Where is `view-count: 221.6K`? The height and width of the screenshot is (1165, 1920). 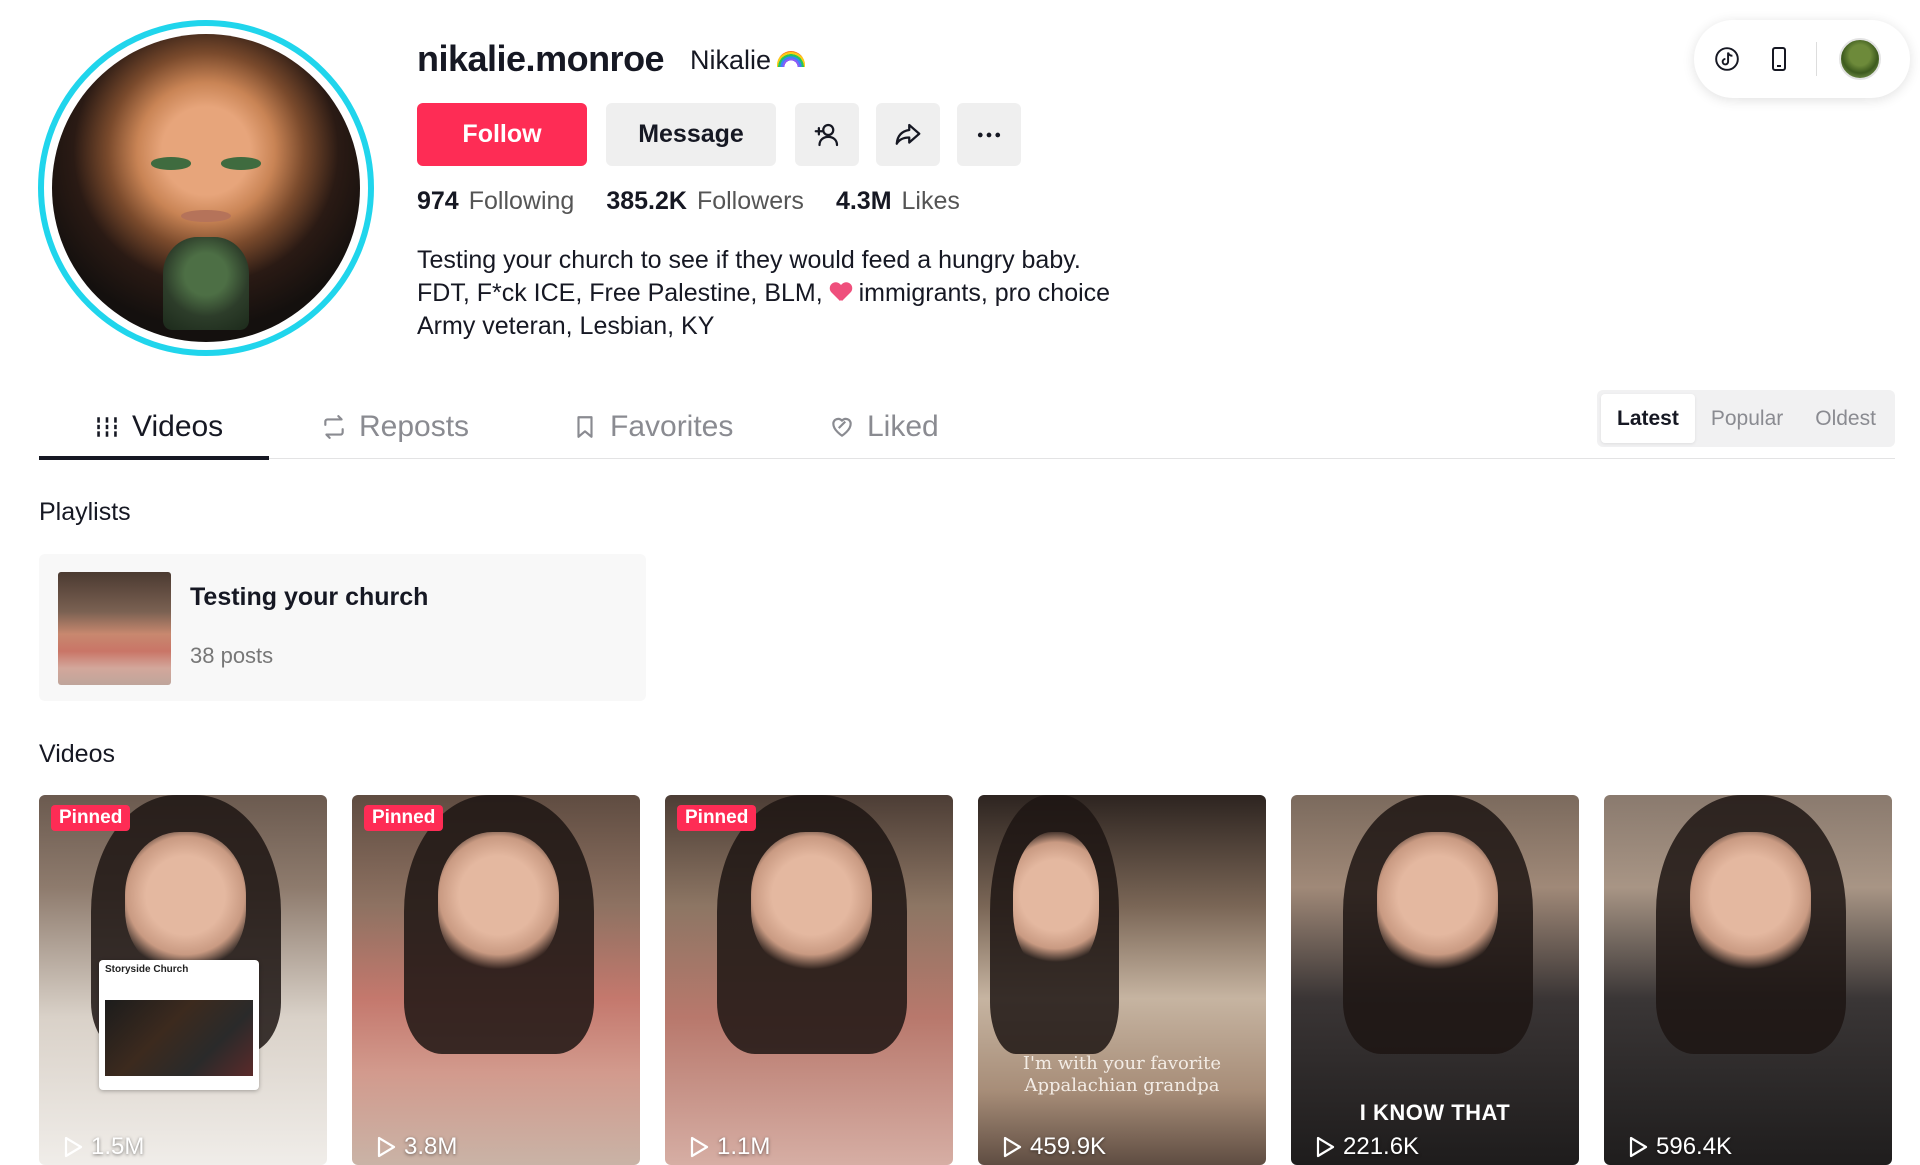
view-count: 221.6K is located at coordinates (1367, 1147).